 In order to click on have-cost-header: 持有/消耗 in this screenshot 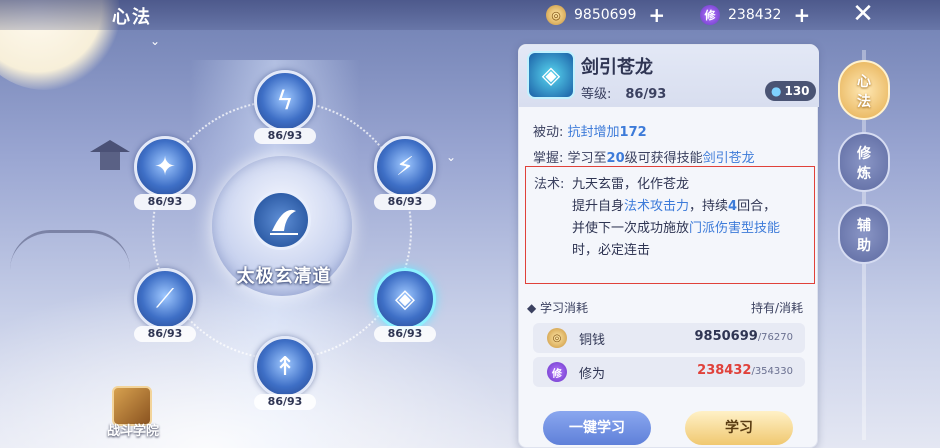, I will do `click(776, 308)`.